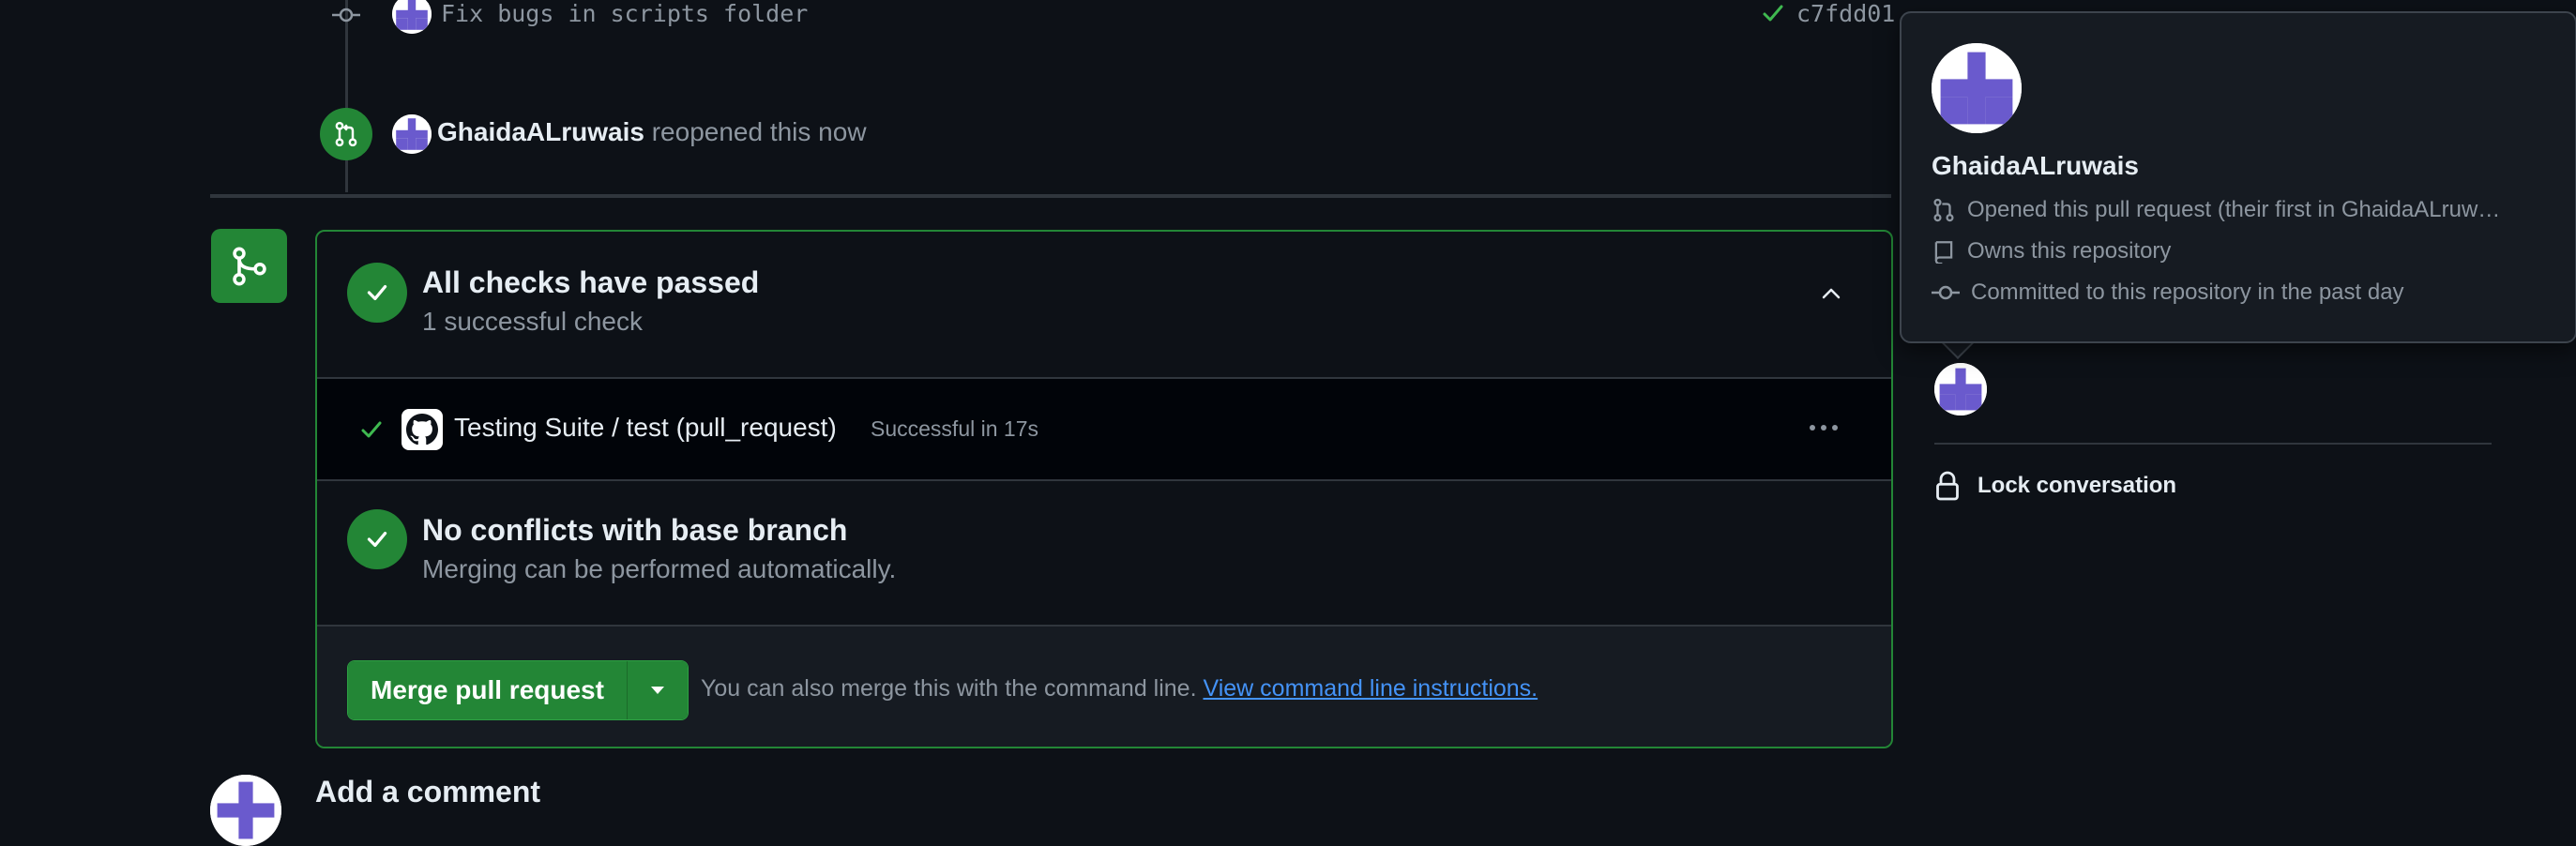 Image resolution: width=2576 pixels, height=846 pixels. Describe the element at coordinates (591, 282) in the screenshot. I see `checks-title: All checks have passed` at that location.